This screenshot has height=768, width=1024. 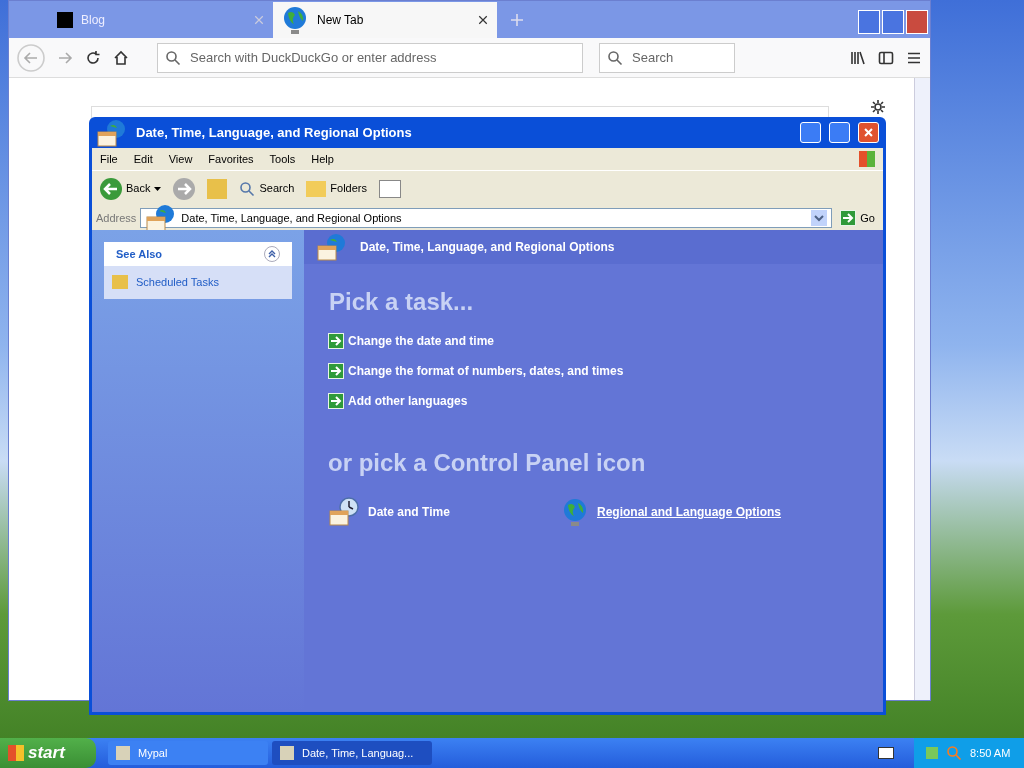 I want to click on search-field: Search, so click(x=667, y=57).